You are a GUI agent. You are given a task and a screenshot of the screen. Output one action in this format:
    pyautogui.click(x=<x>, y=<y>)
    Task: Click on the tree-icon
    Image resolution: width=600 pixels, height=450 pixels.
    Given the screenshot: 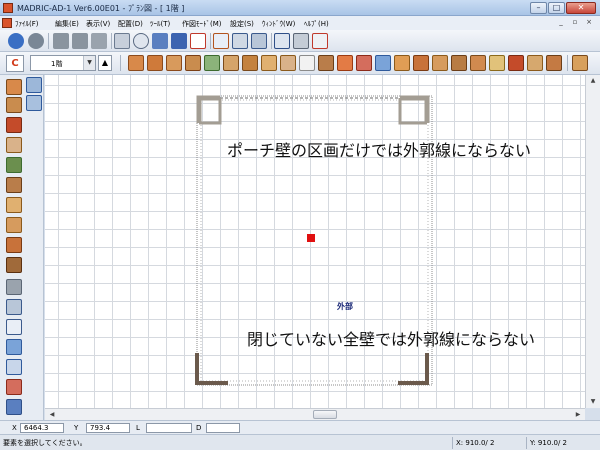 What is the action you would take?
    pyautogui.click(x=14, y=245)
    